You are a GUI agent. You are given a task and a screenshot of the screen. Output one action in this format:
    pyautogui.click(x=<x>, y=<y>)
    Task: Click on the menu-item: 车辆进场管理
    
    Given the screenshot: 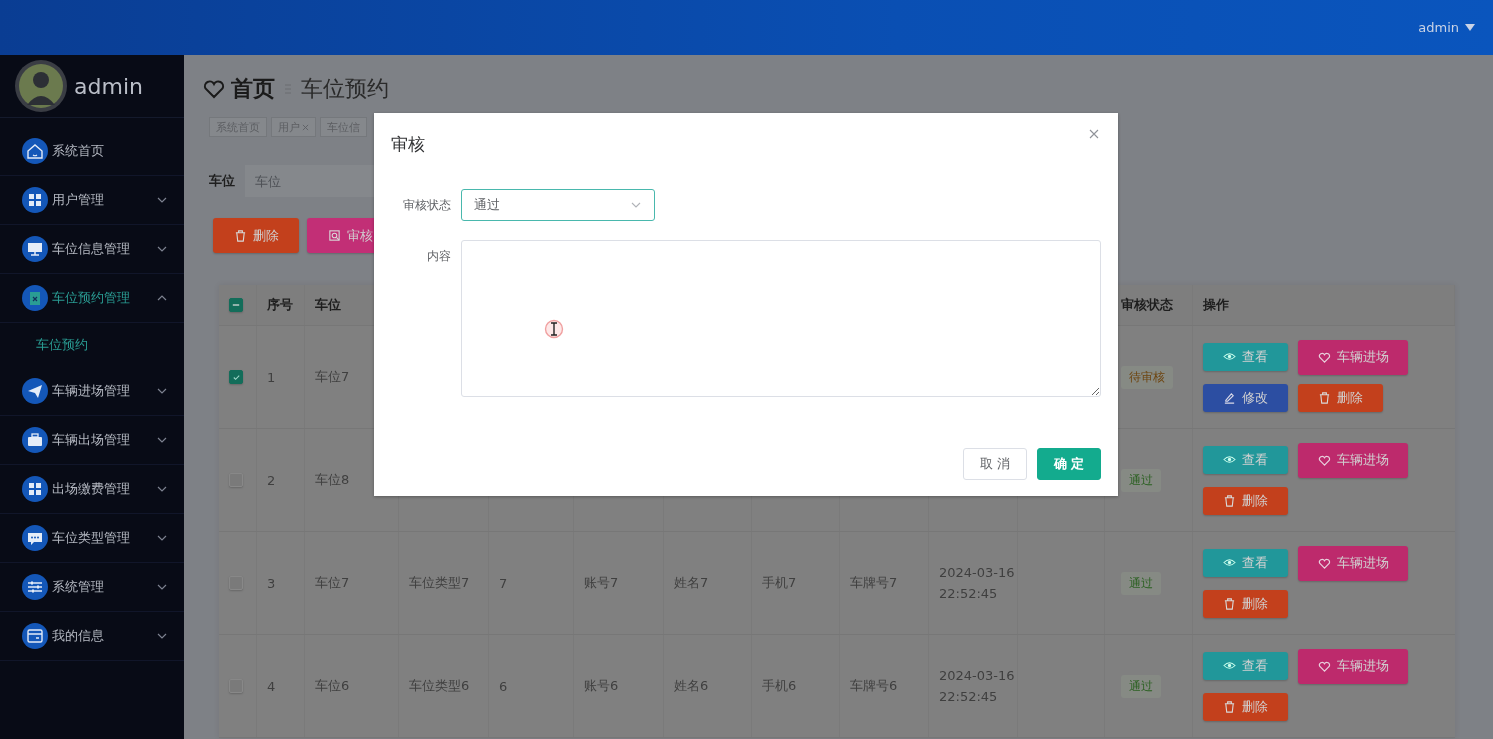 What is the action you would take?
    pyautogui.click(x=92, y=391)
    